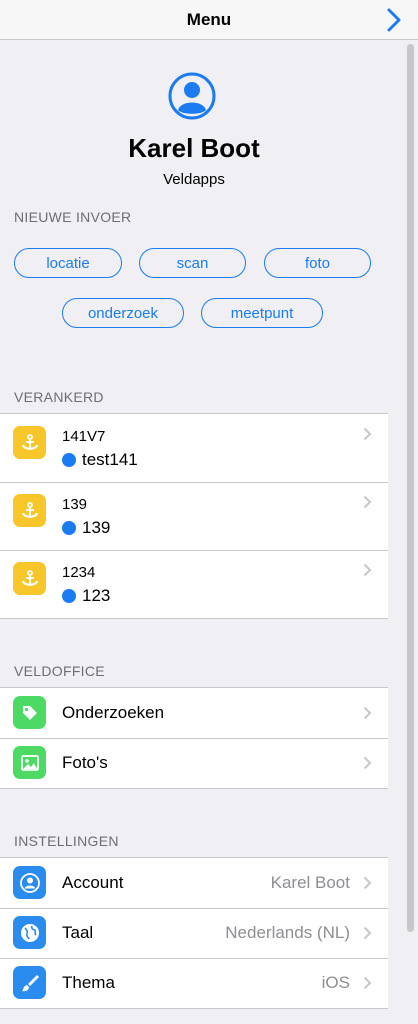 This screenshot has width=418, height=1024. Describe the element at coordinates (78, 932) in the screenshot. I see `settings-item-label: Taal` at that location.